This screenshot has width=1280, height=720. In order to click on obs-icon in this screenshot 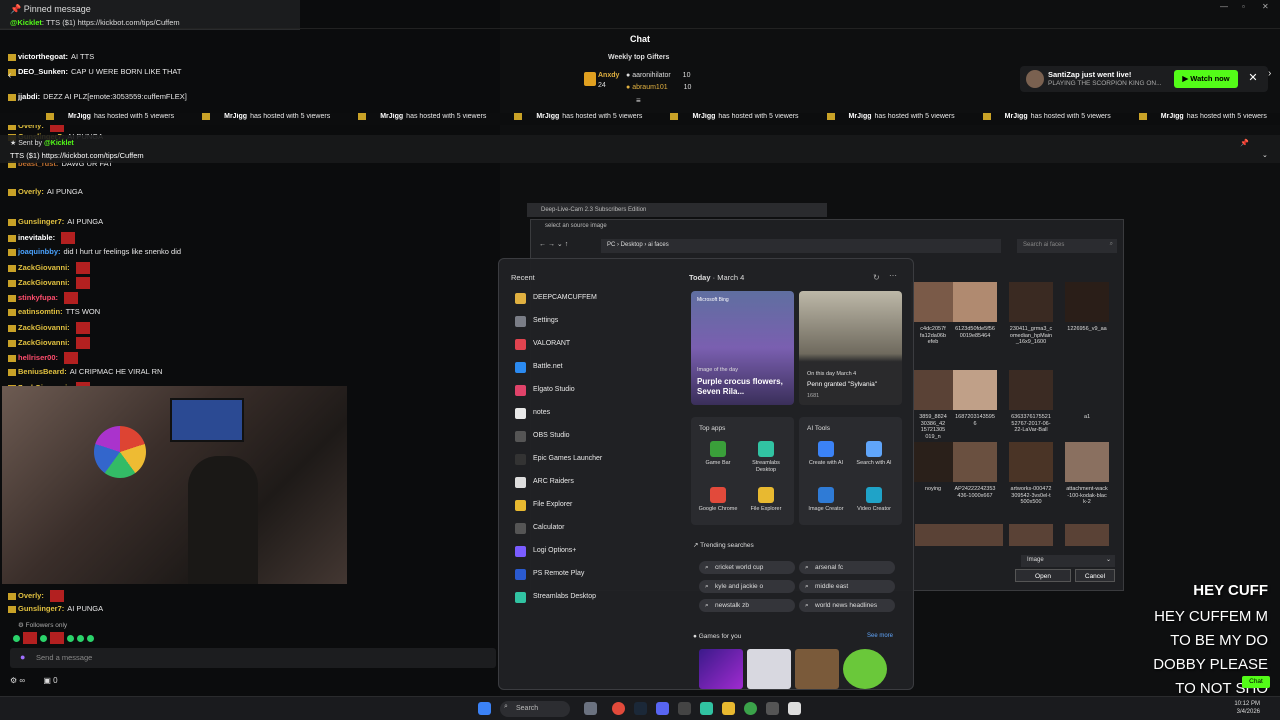, I will do `click(684, 708)`.